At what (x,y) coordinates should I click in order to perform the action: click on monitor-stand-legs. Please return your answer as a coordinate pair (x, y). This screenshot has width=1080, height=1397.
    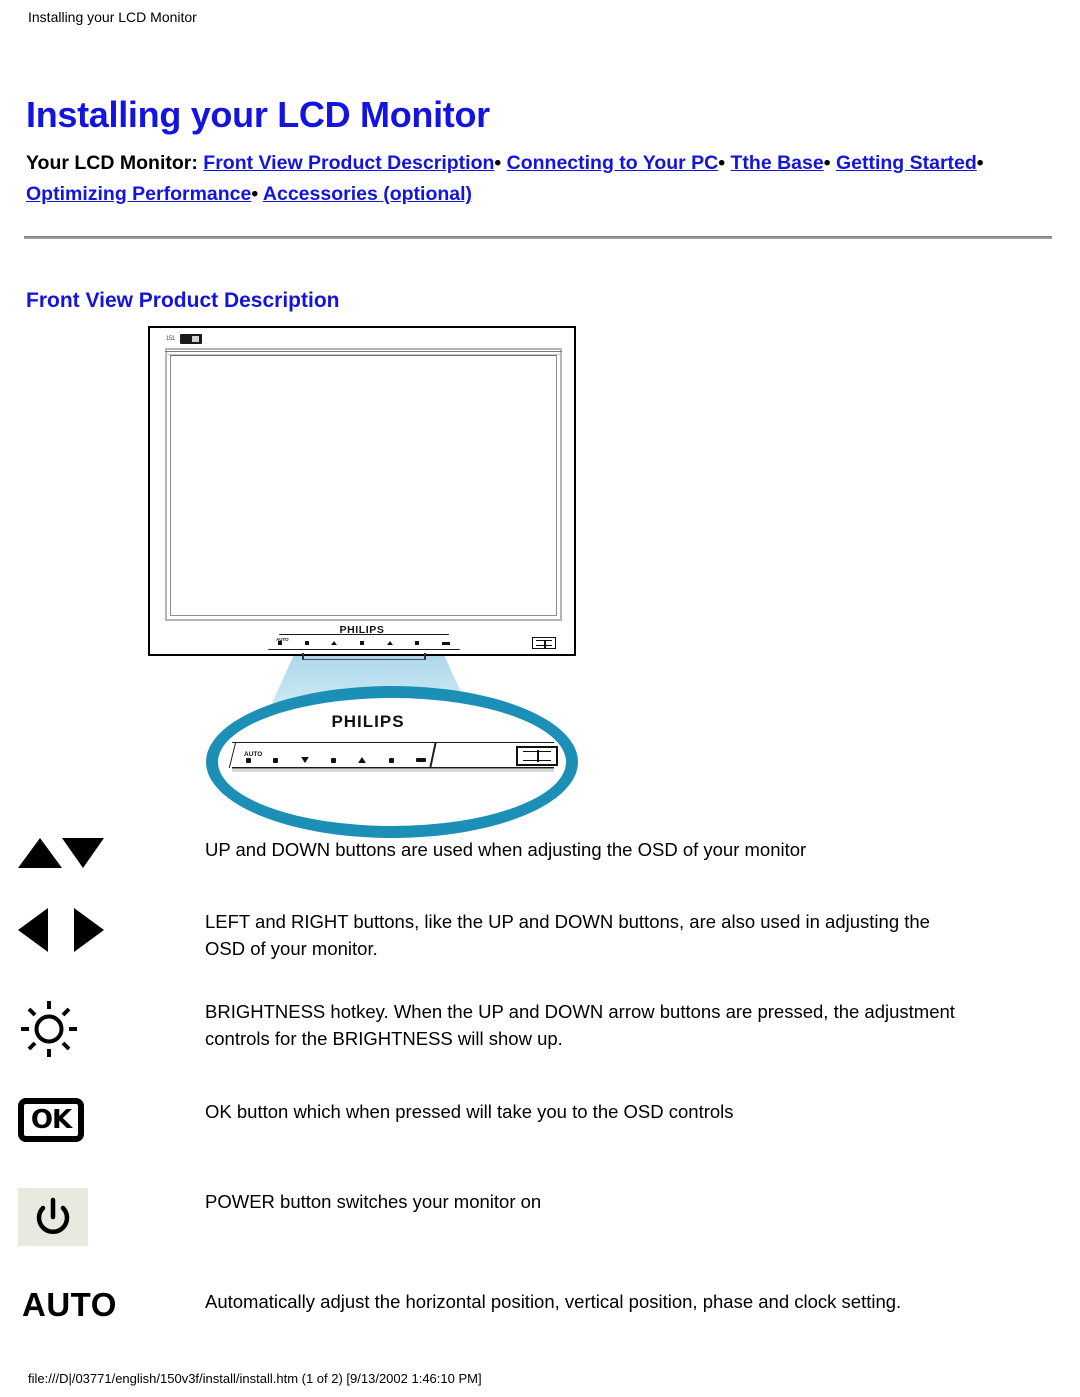
    Looking at the image, I should click on (364, 656).